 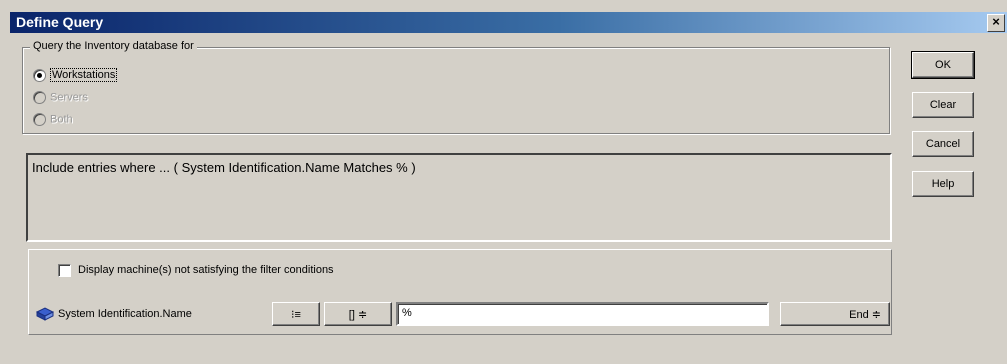 What do you see at coordinates (84, 75) in the screenshot?
I see `radio-workstations-label: Workstations` at bounding box center [84, 75].